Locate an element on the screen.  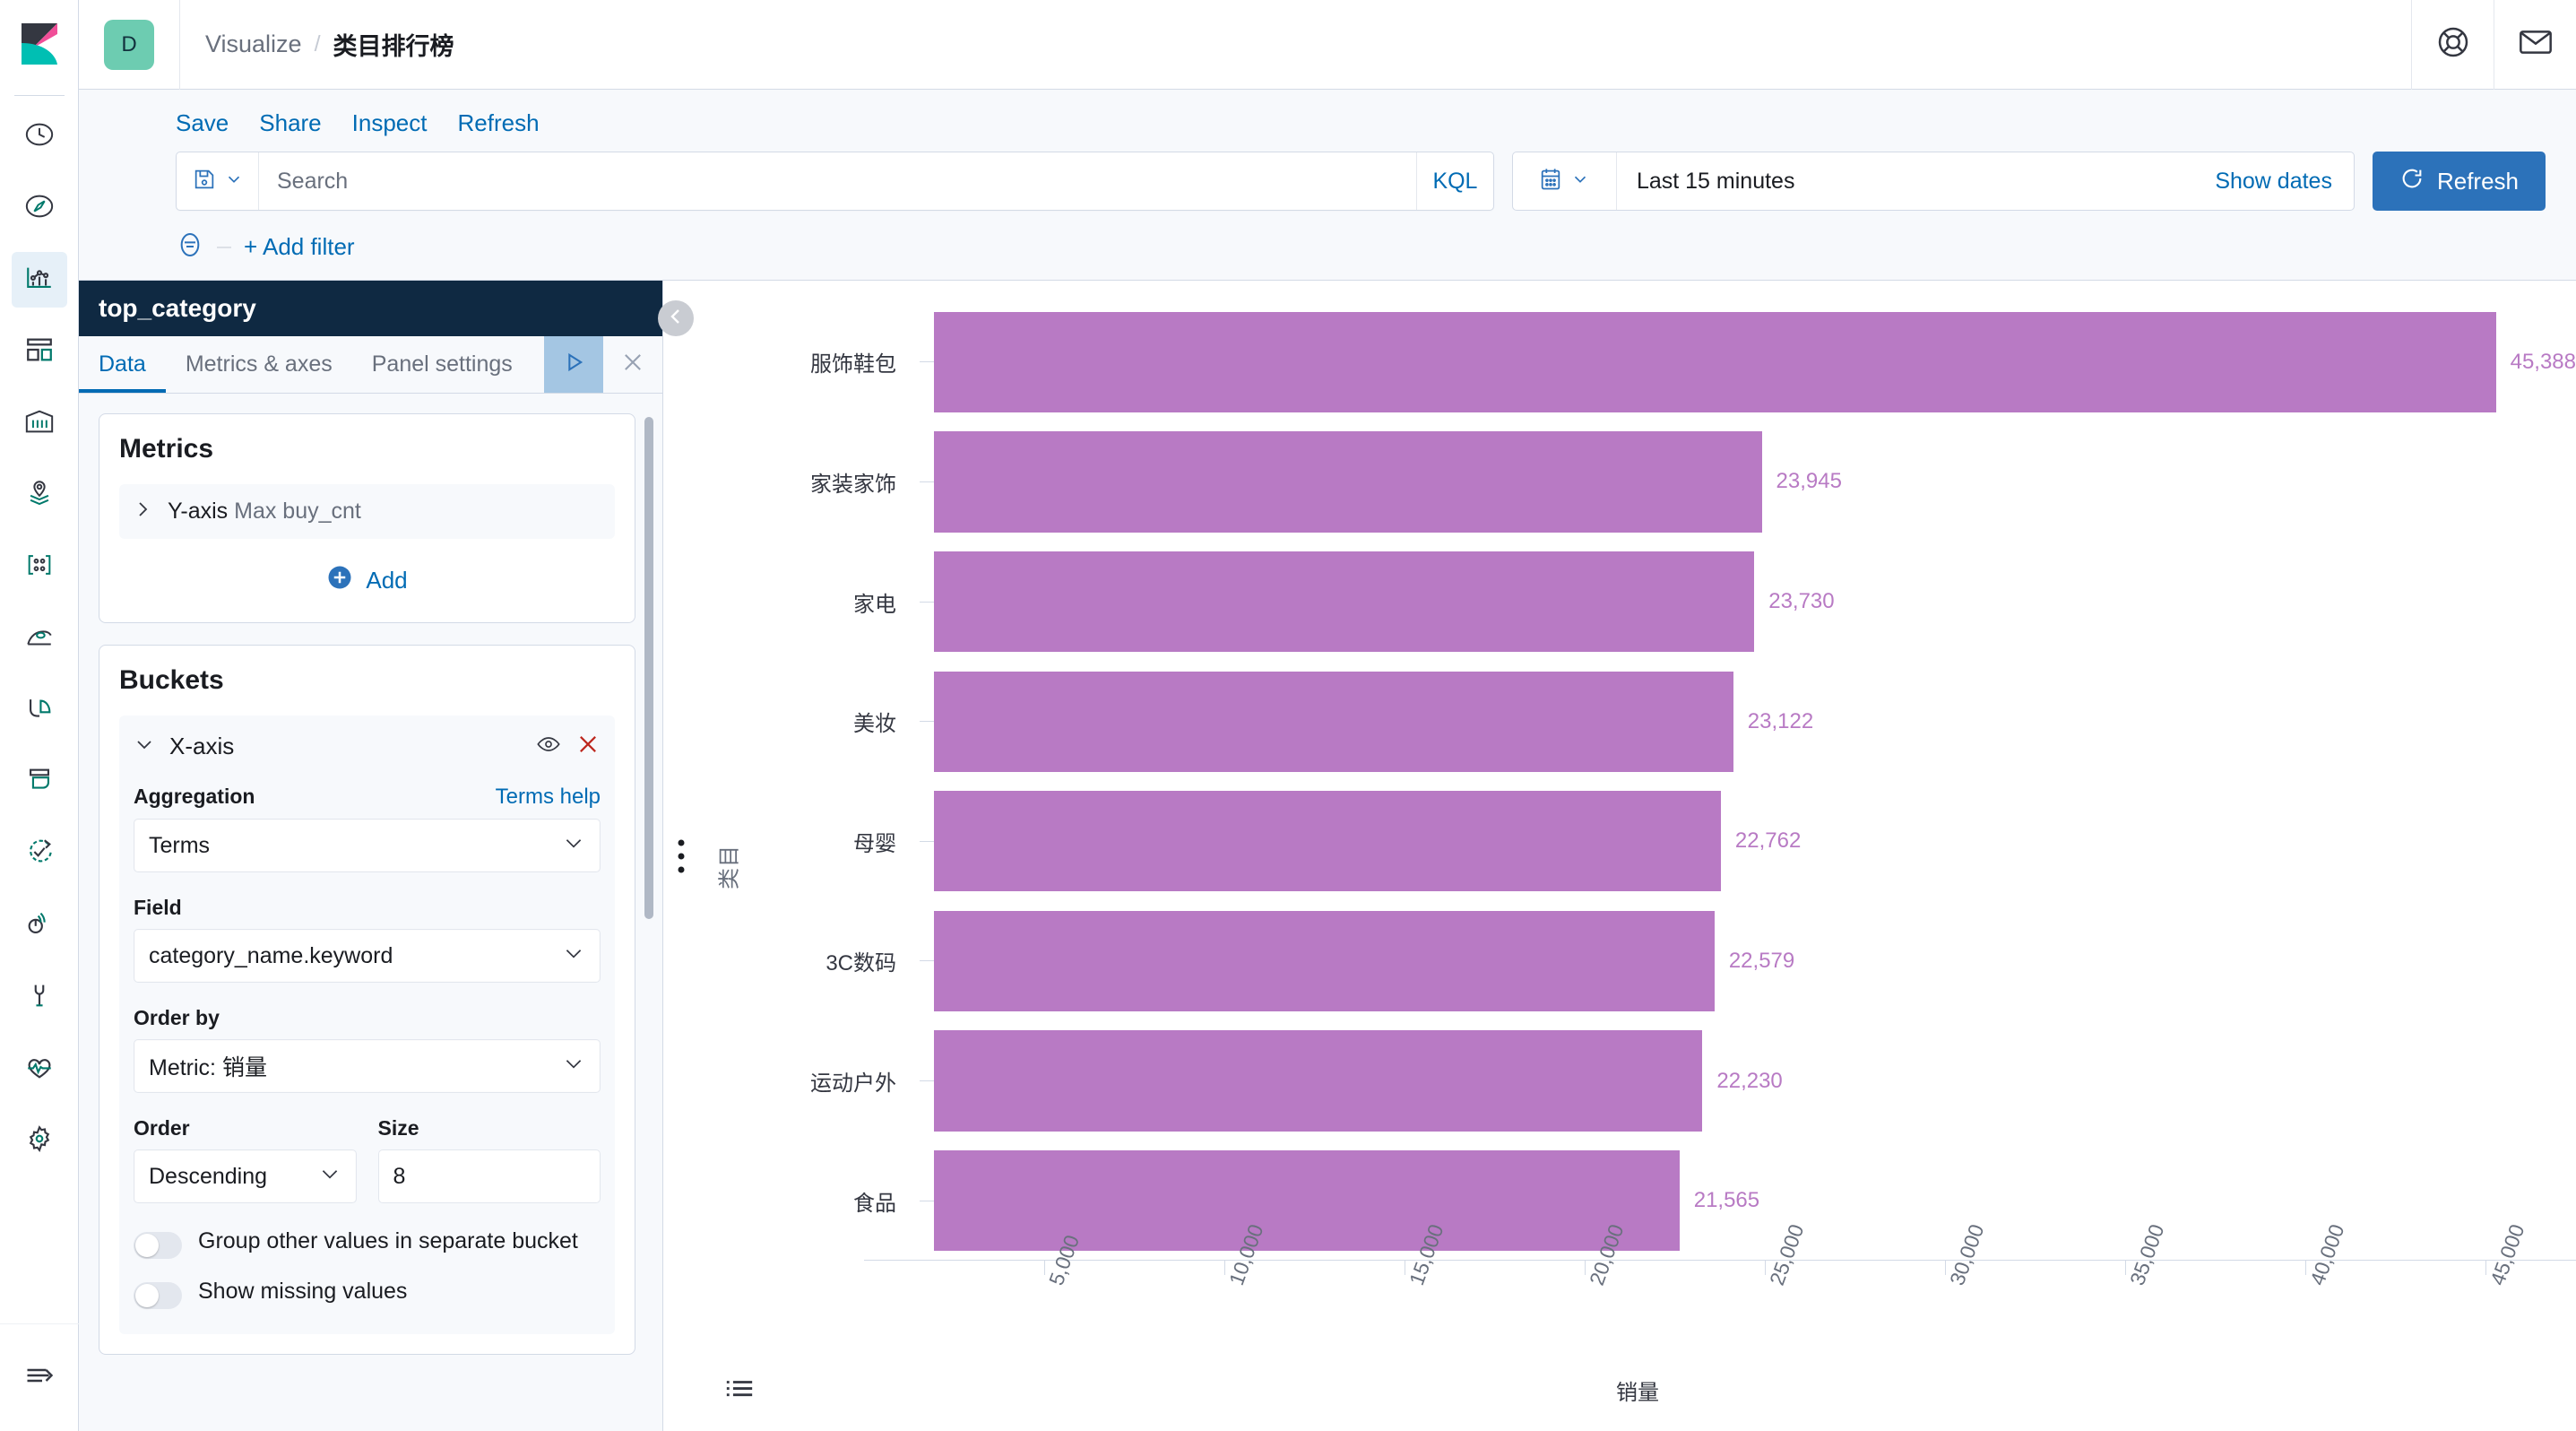
bucket-header: X-axis is located at coordinates (367, 746).